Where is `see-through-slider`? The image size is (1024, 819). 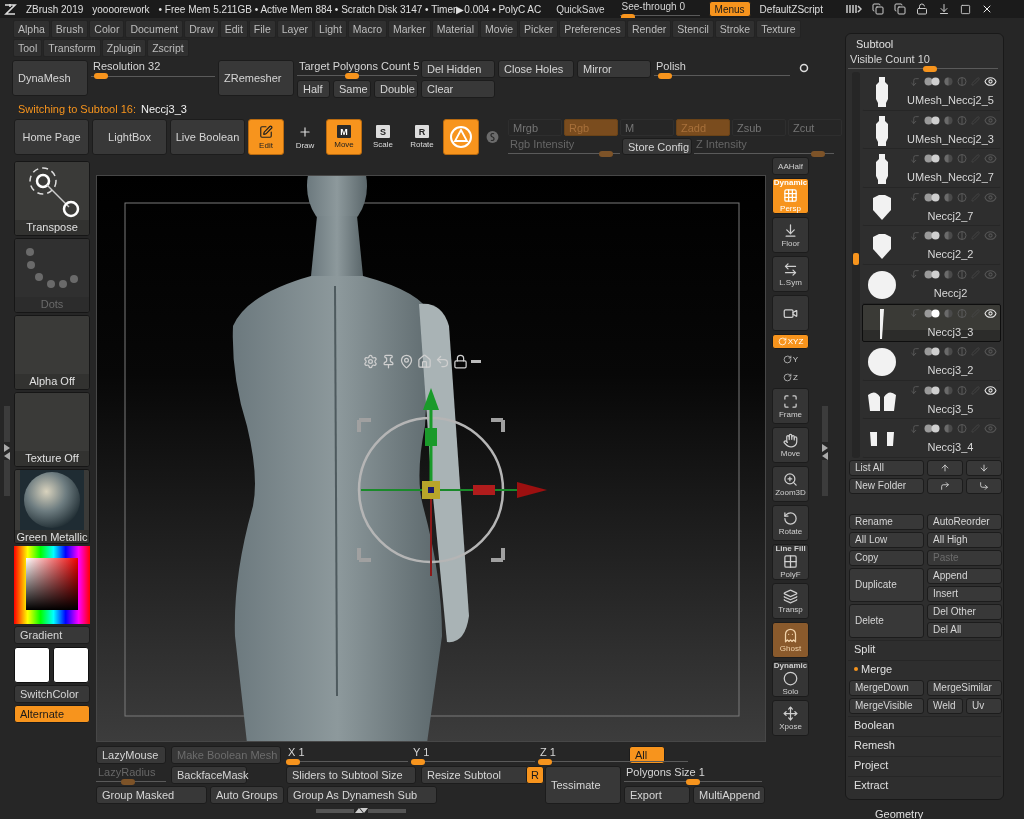
see-through-slider is located at coordinates (659, 15).